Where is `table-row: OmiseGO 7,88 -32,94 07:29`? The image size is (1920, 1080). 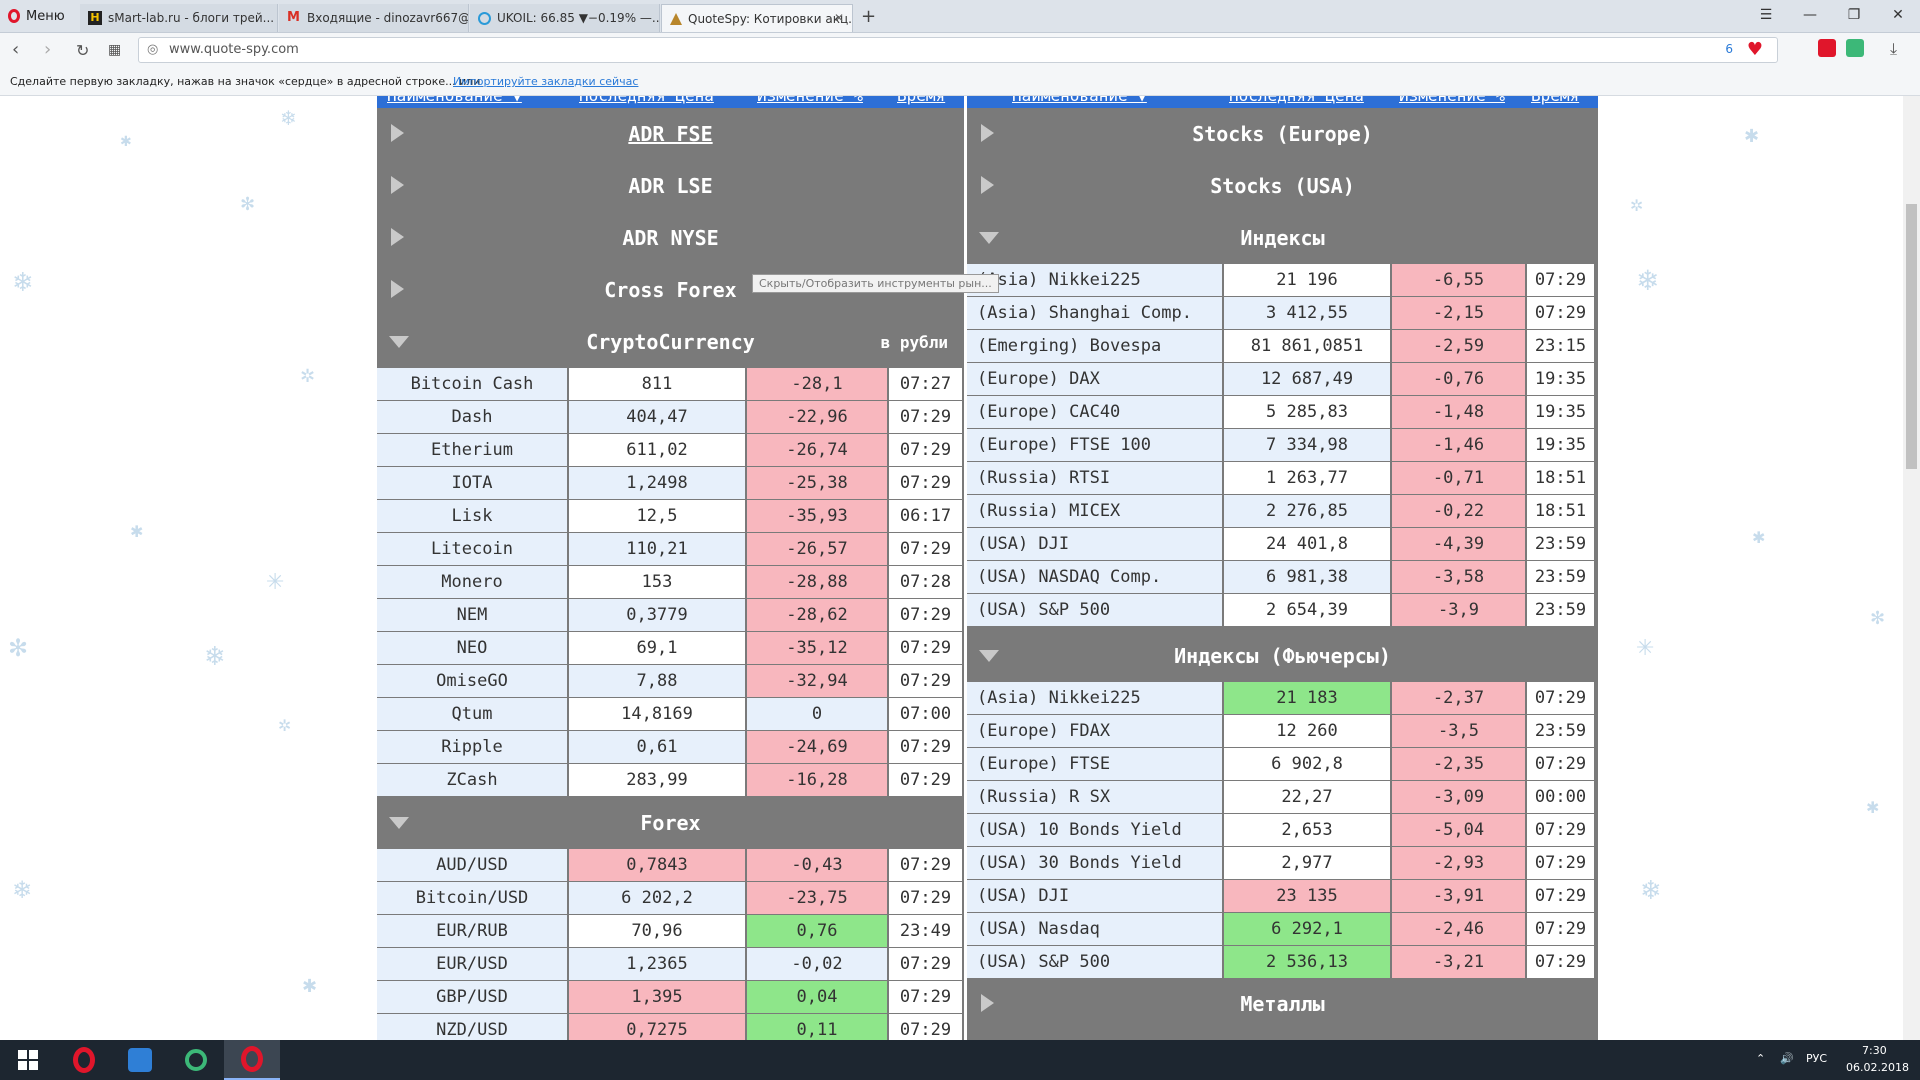
table-row: OmiseGO 7,88 -32,94 07:29 is located at coordinates (670, 681).